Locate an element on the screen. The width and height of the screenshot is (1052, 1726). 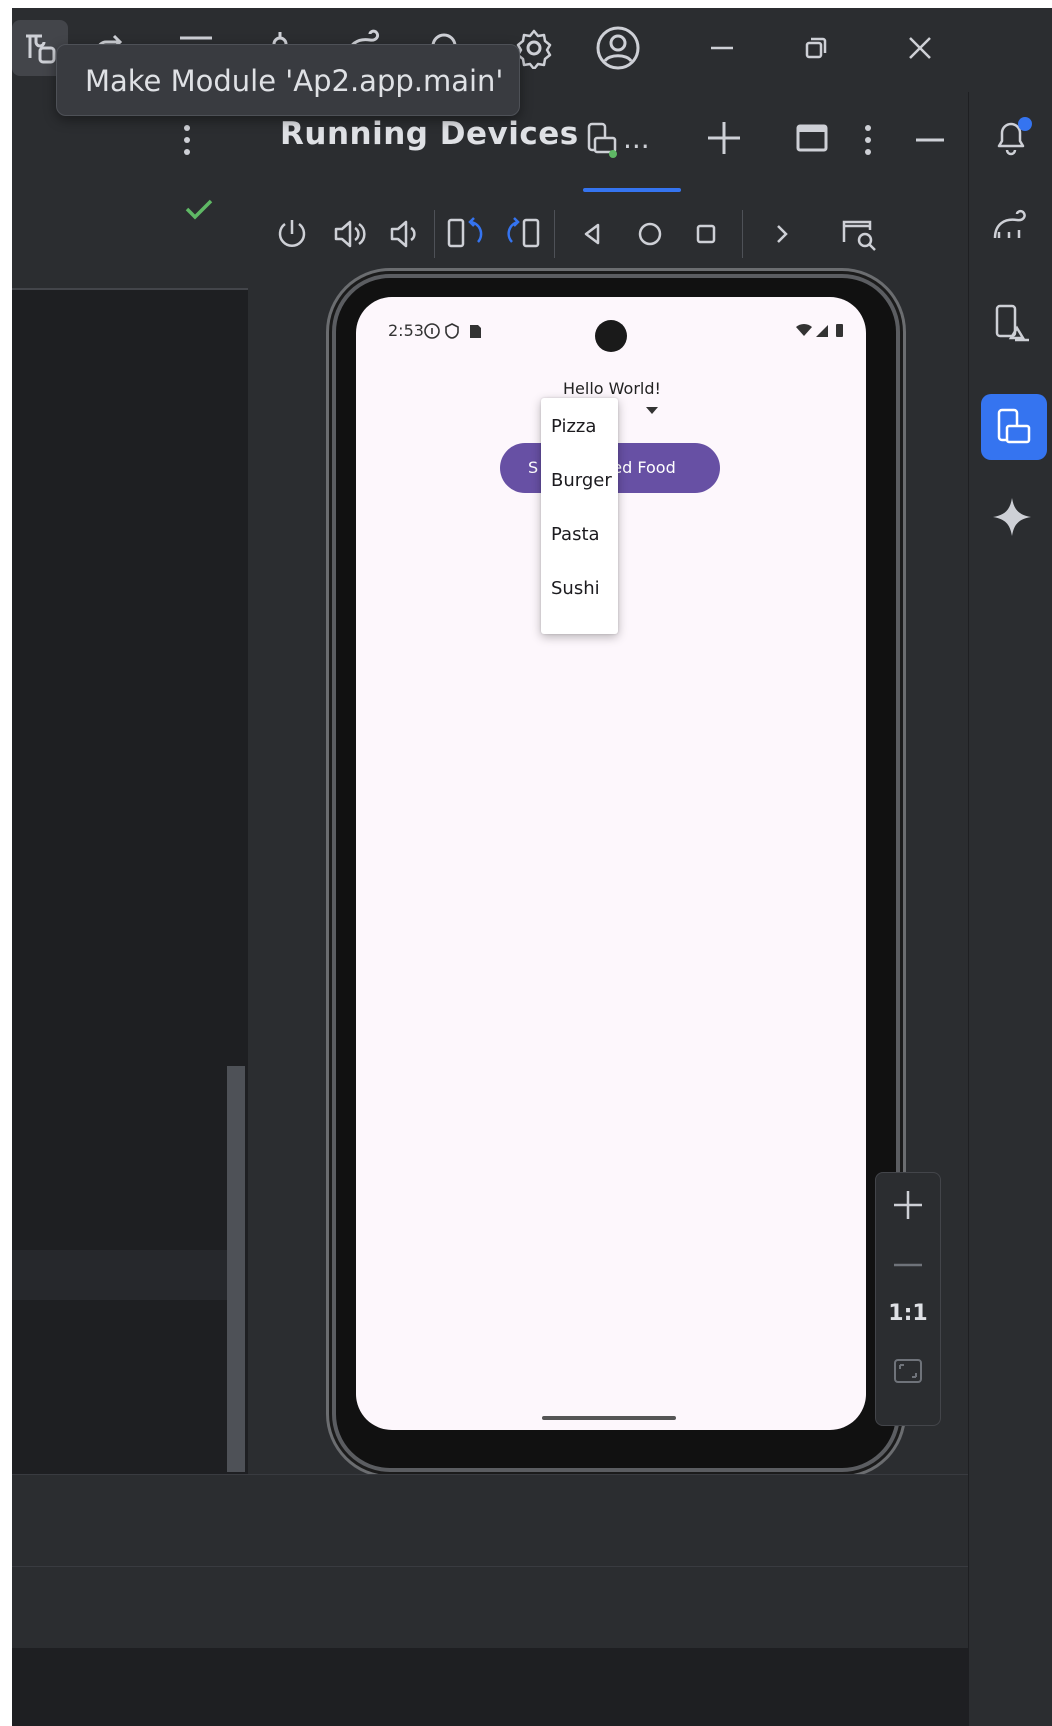
dropdown-arrow-icon is located at coordinates (652, 410).